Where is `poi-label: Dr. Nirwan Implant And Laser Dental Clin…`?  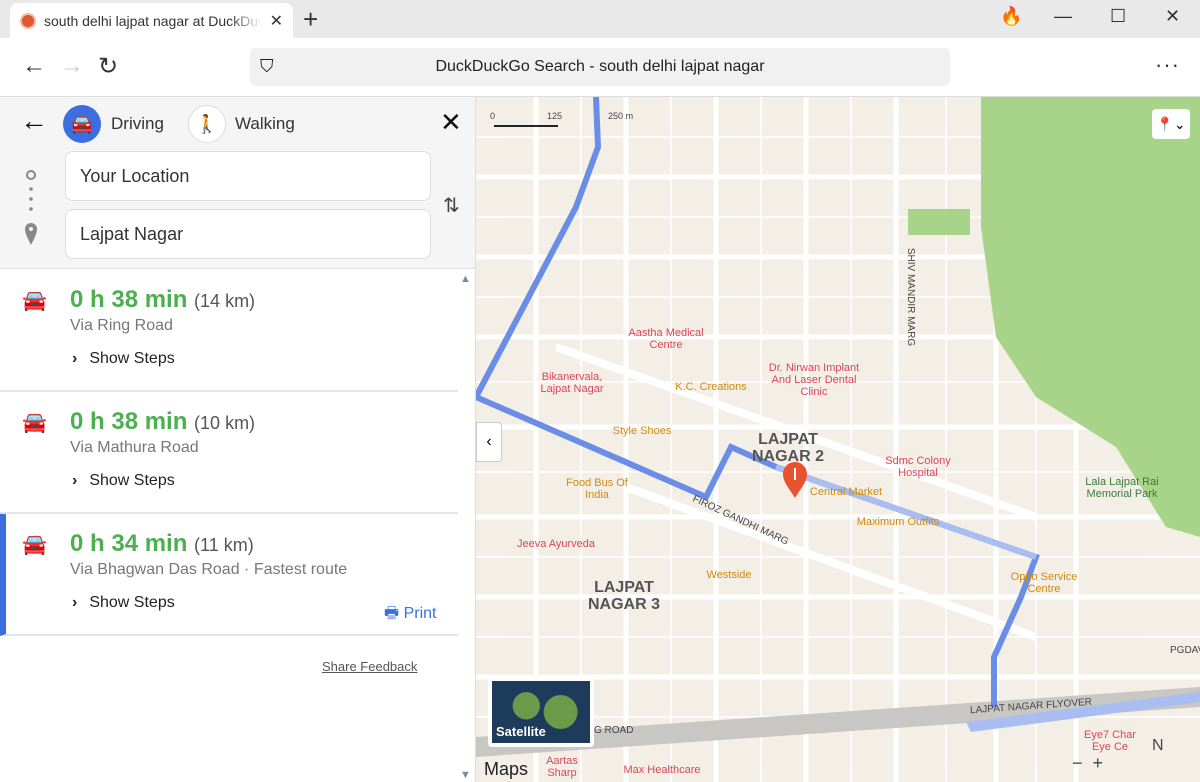 poi-label: Dr. Nirwan Implant And Laser Dental Clin… is located at coordinates (814, 380).